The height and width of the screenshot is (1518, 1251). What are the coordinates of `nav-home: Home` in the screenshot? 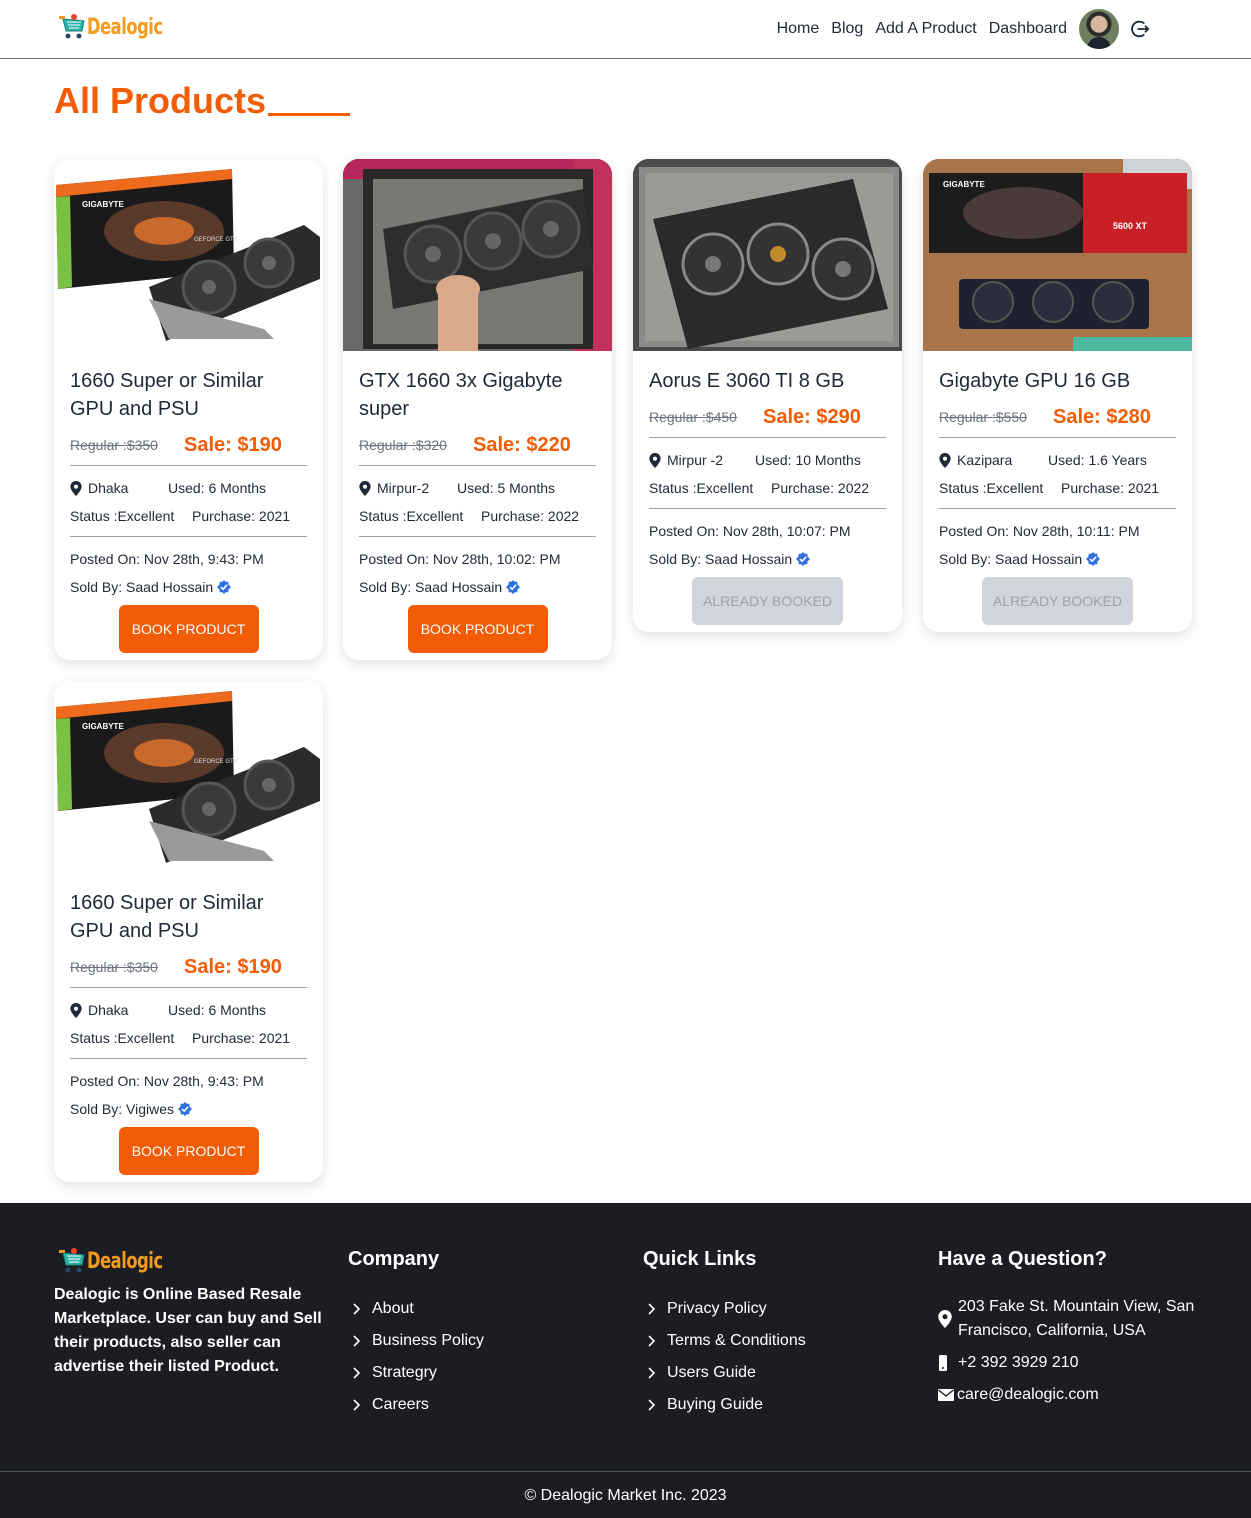 It's located at (798, 29).